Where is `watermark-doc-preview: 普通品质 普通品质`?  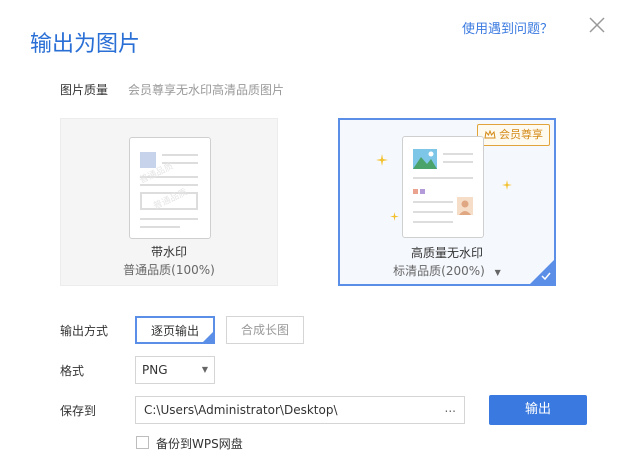 watermark-doc-preview: 普通品质 普通品质 is located at coordinates (170, 188).